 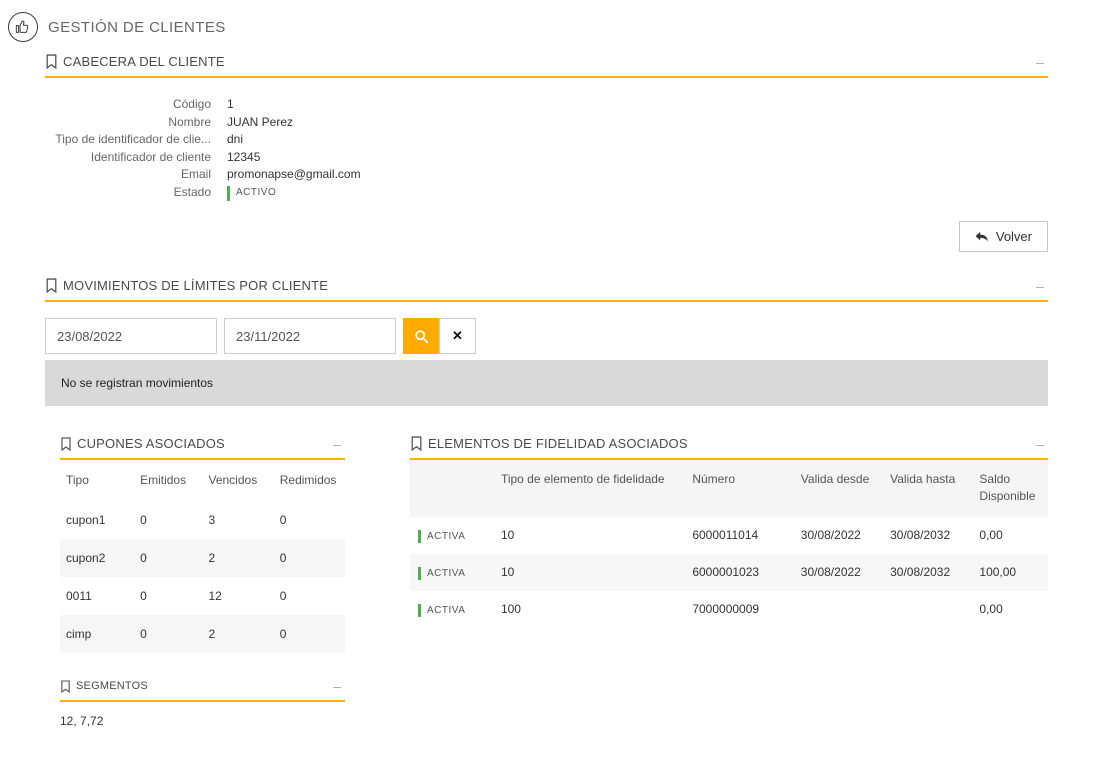 I want to click on field-value: JUAN Perez, so click(x=260, y=121).